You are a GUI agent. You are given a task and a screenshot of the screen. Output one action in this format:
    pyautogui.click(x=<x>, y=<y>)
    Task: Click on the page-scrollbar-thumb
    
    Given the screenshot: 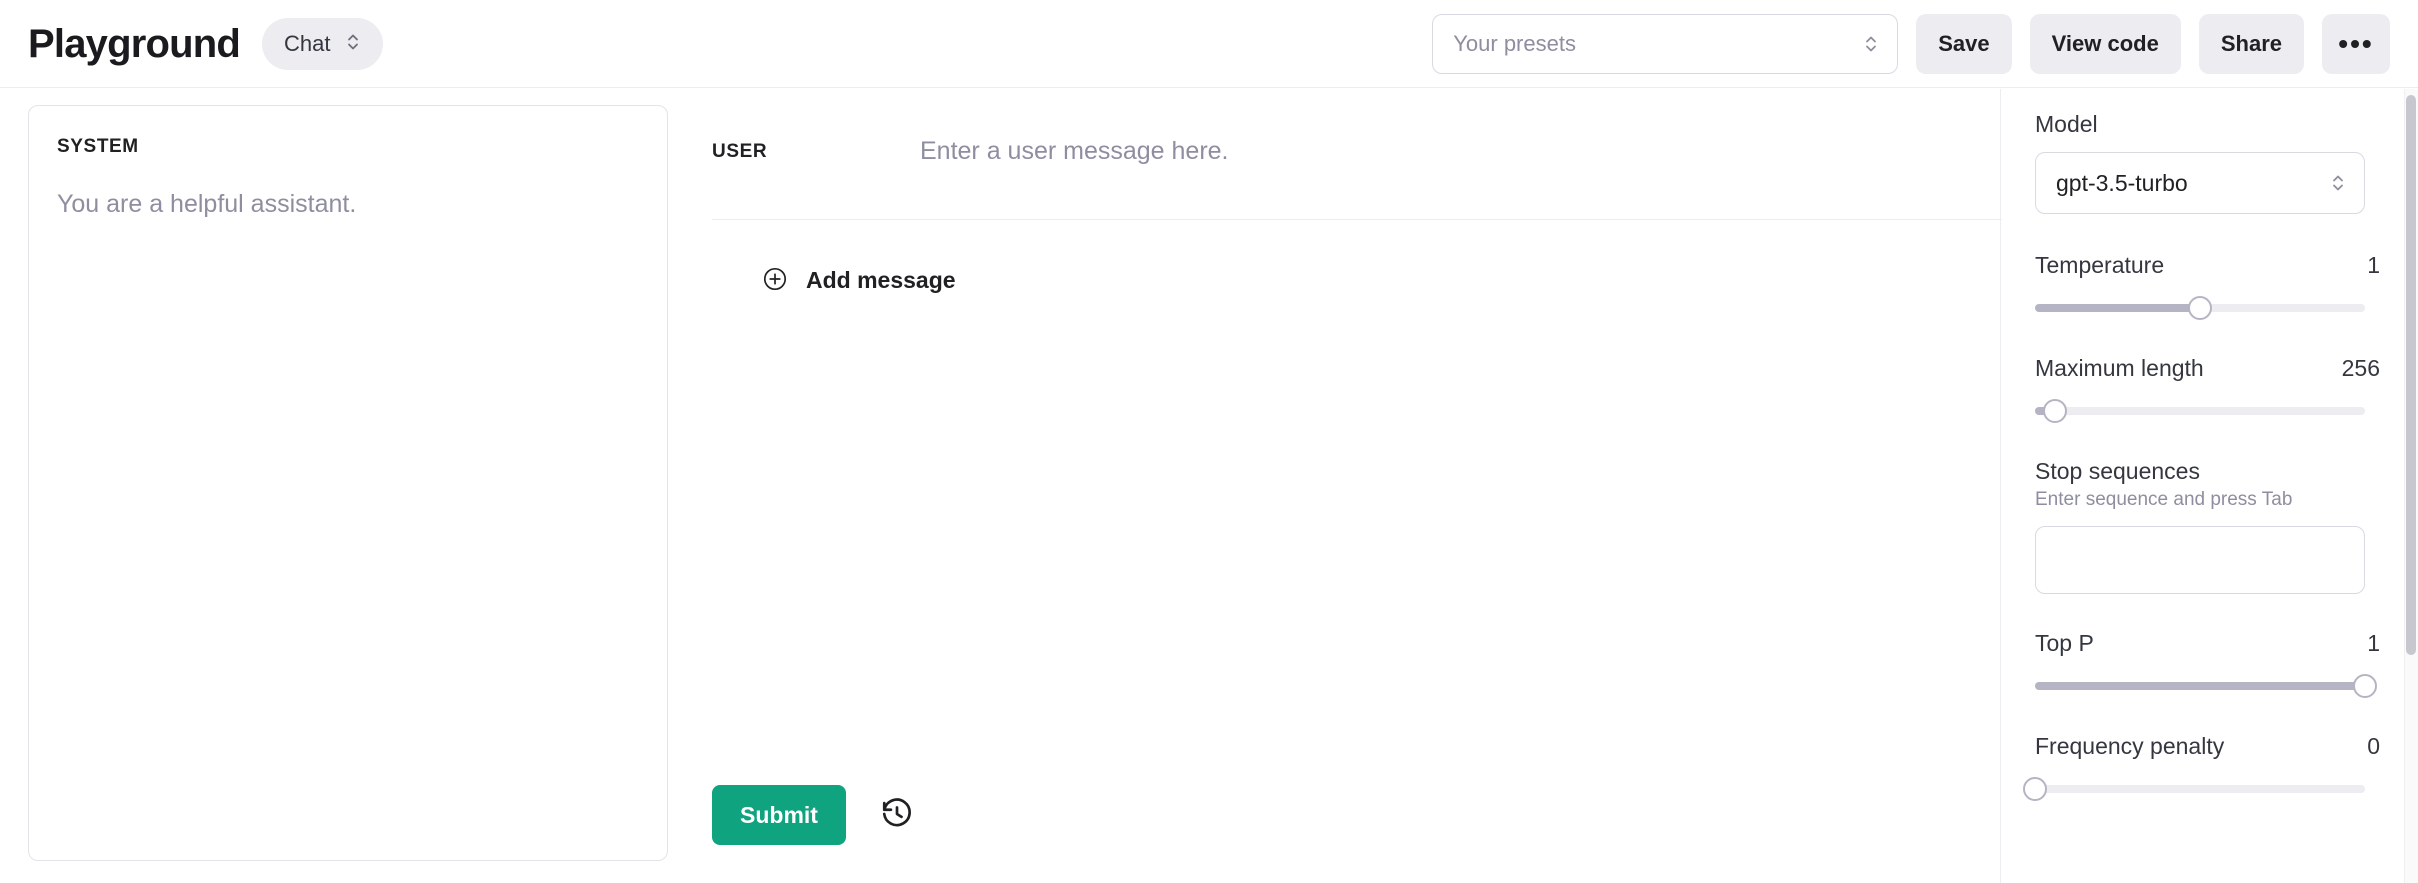 What is the action you would take?
    pyautogui.click(x=2411, y=375)
    